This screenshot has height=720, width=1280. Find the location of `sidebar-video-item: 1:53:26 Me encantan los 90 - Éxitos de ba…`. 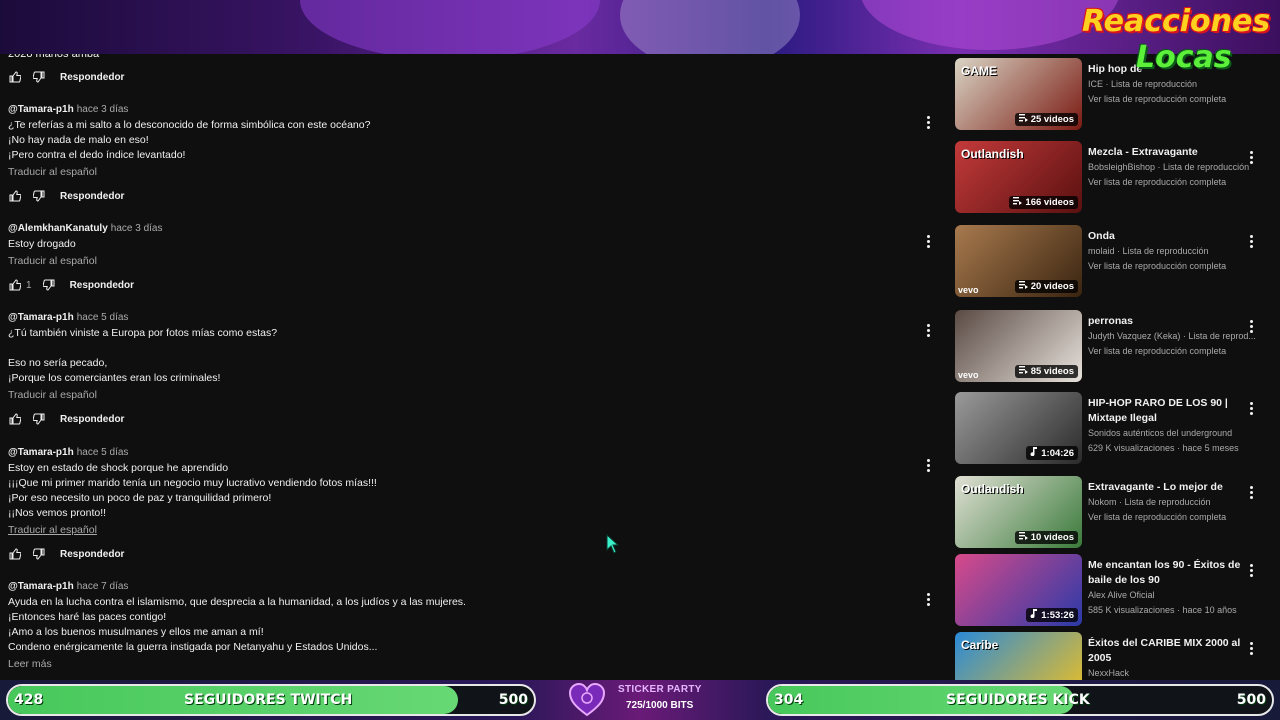

sidebar-video-item: 1:53:26 Me encantan los 90 - Éxitos de ba… is located at coordinates (1115, 592).